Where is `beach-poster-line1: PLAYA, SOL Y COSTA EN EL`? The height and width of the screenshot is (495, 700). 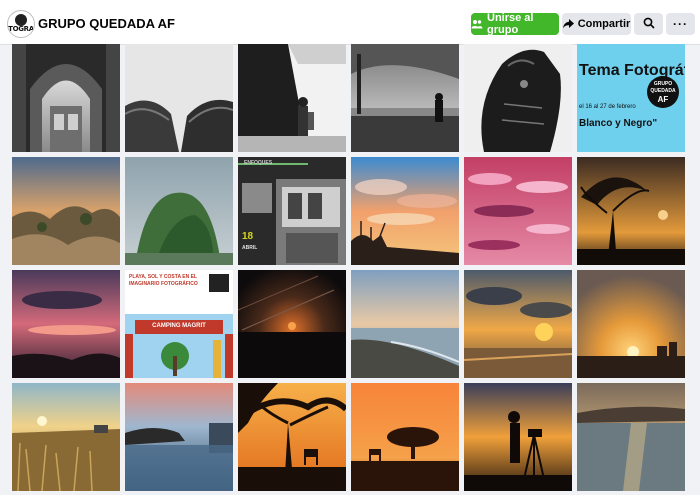 beach-poster-line1: PLAYA, SOL Y COSTA EN EL is located at coordinates (163, 277).